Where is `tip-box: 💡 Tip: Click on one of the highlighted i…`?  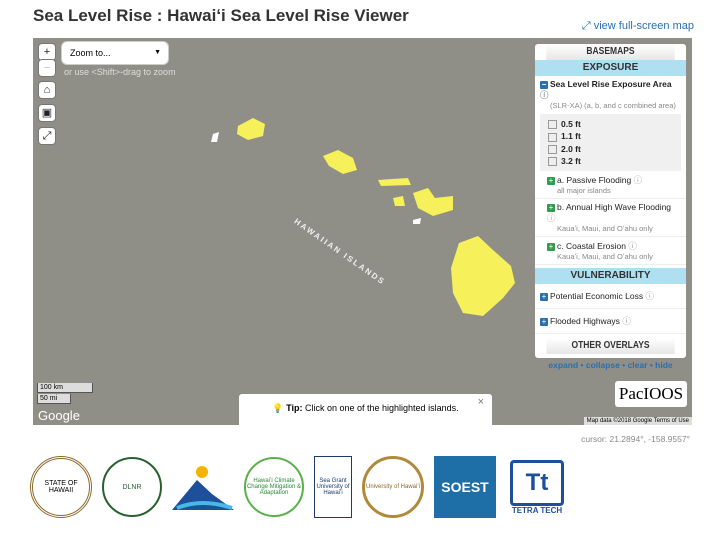 tip-box: 💡 Tip: Click on one of the highlighted i… is located at coordinates (365, 409).